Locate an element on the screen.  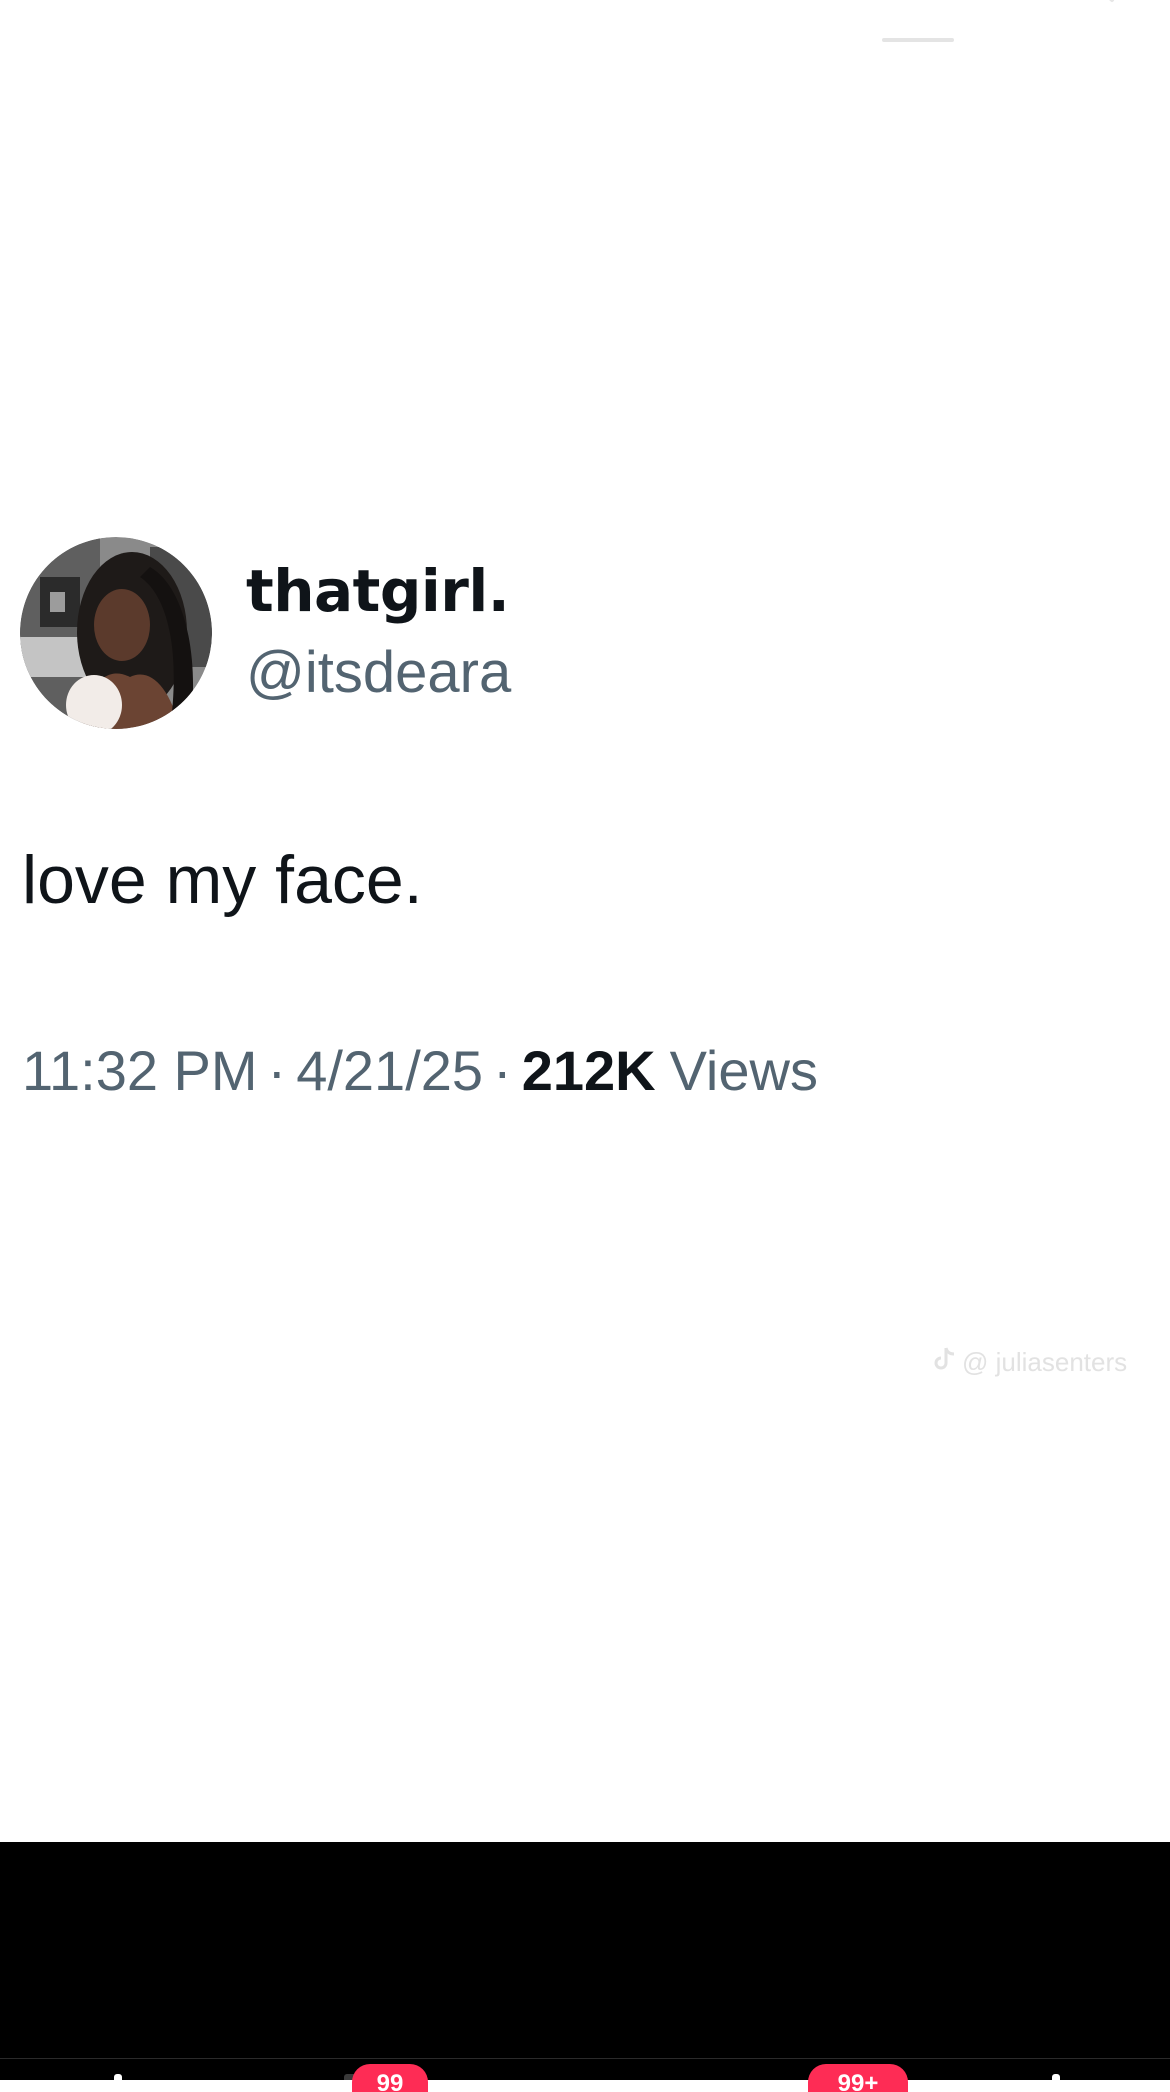
user-handle: @itsdeara is located at coordinates (378, 673).